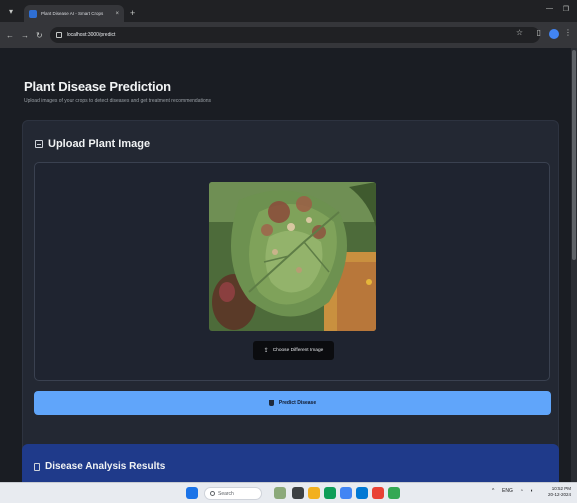 This screenshot has width=577, height=503. Describe the element at coordinates (298, 350) in the screenshot. I see `choose-button-label: Choose Different Image` at that location.